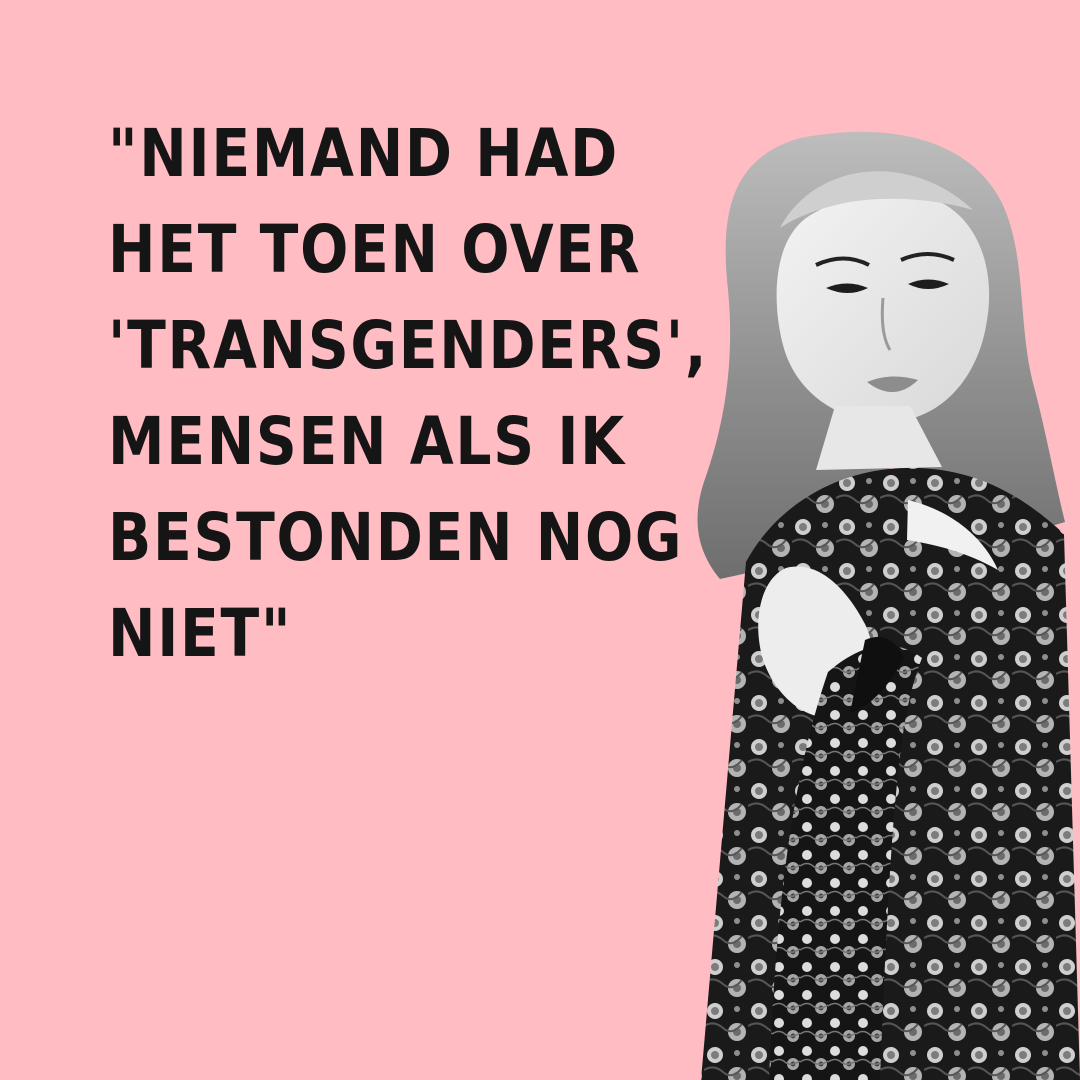  What do you see at coordinates (363, 153) in the screenshot?
I see `quote-line-1: "NIEMAND HAD` at bounding box center [363, 153].